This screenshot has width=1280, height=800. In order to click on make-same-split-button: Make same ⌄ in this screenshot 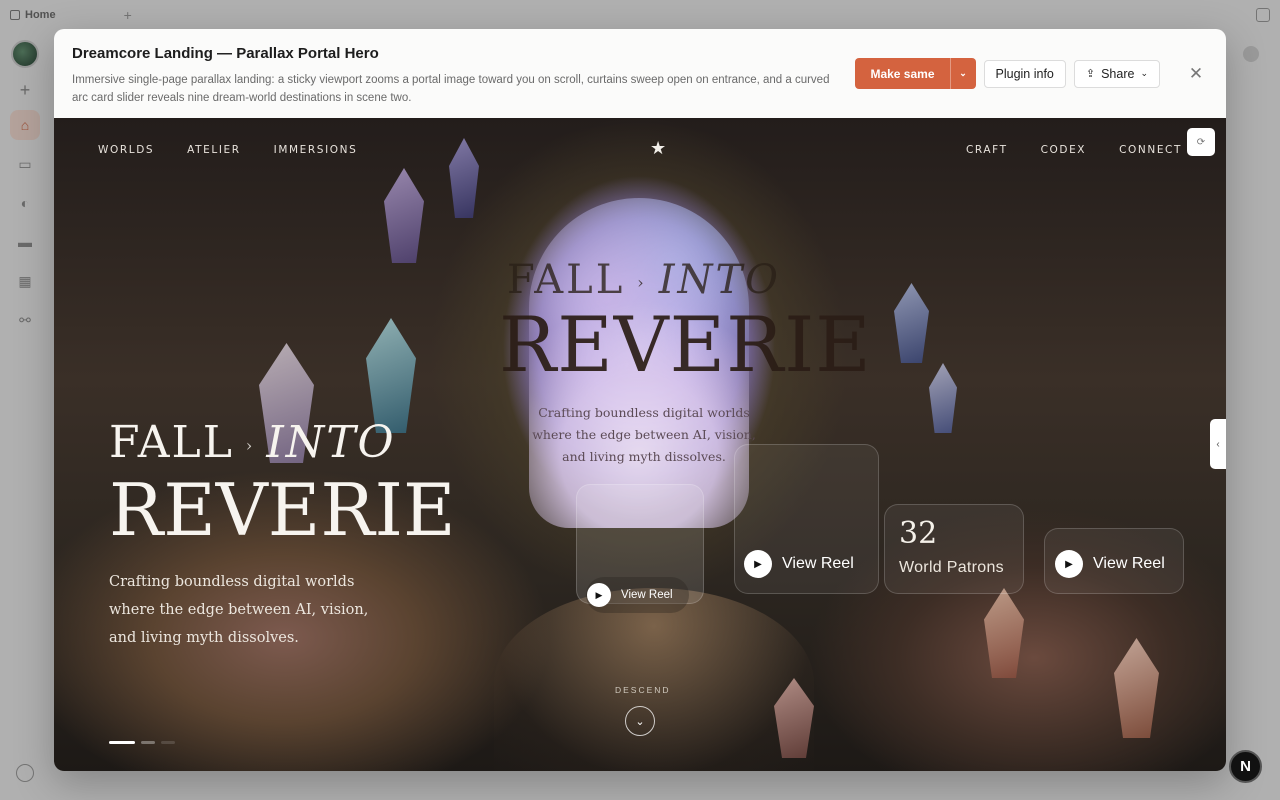, I will do `click(915, 73)`.